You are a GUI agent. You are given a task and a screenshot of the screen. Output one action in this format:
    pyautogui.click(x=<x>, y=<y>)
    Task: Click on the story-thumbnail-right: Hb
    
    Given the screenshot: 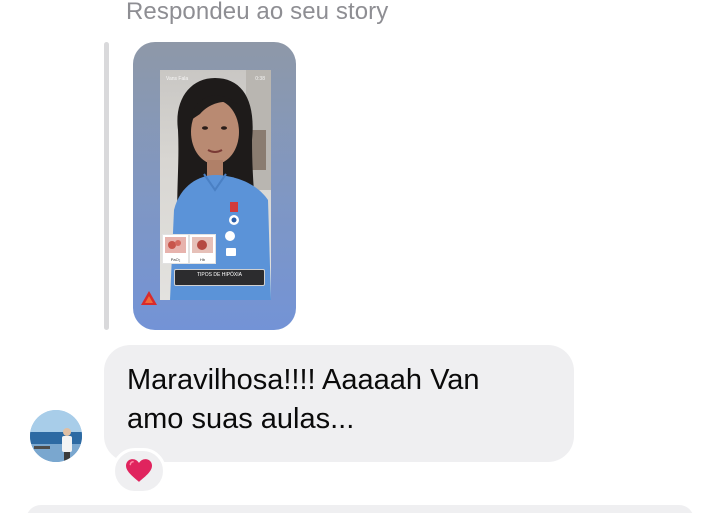 What is the action you would take?
    pyautogui.click(x=202, y=249)
    